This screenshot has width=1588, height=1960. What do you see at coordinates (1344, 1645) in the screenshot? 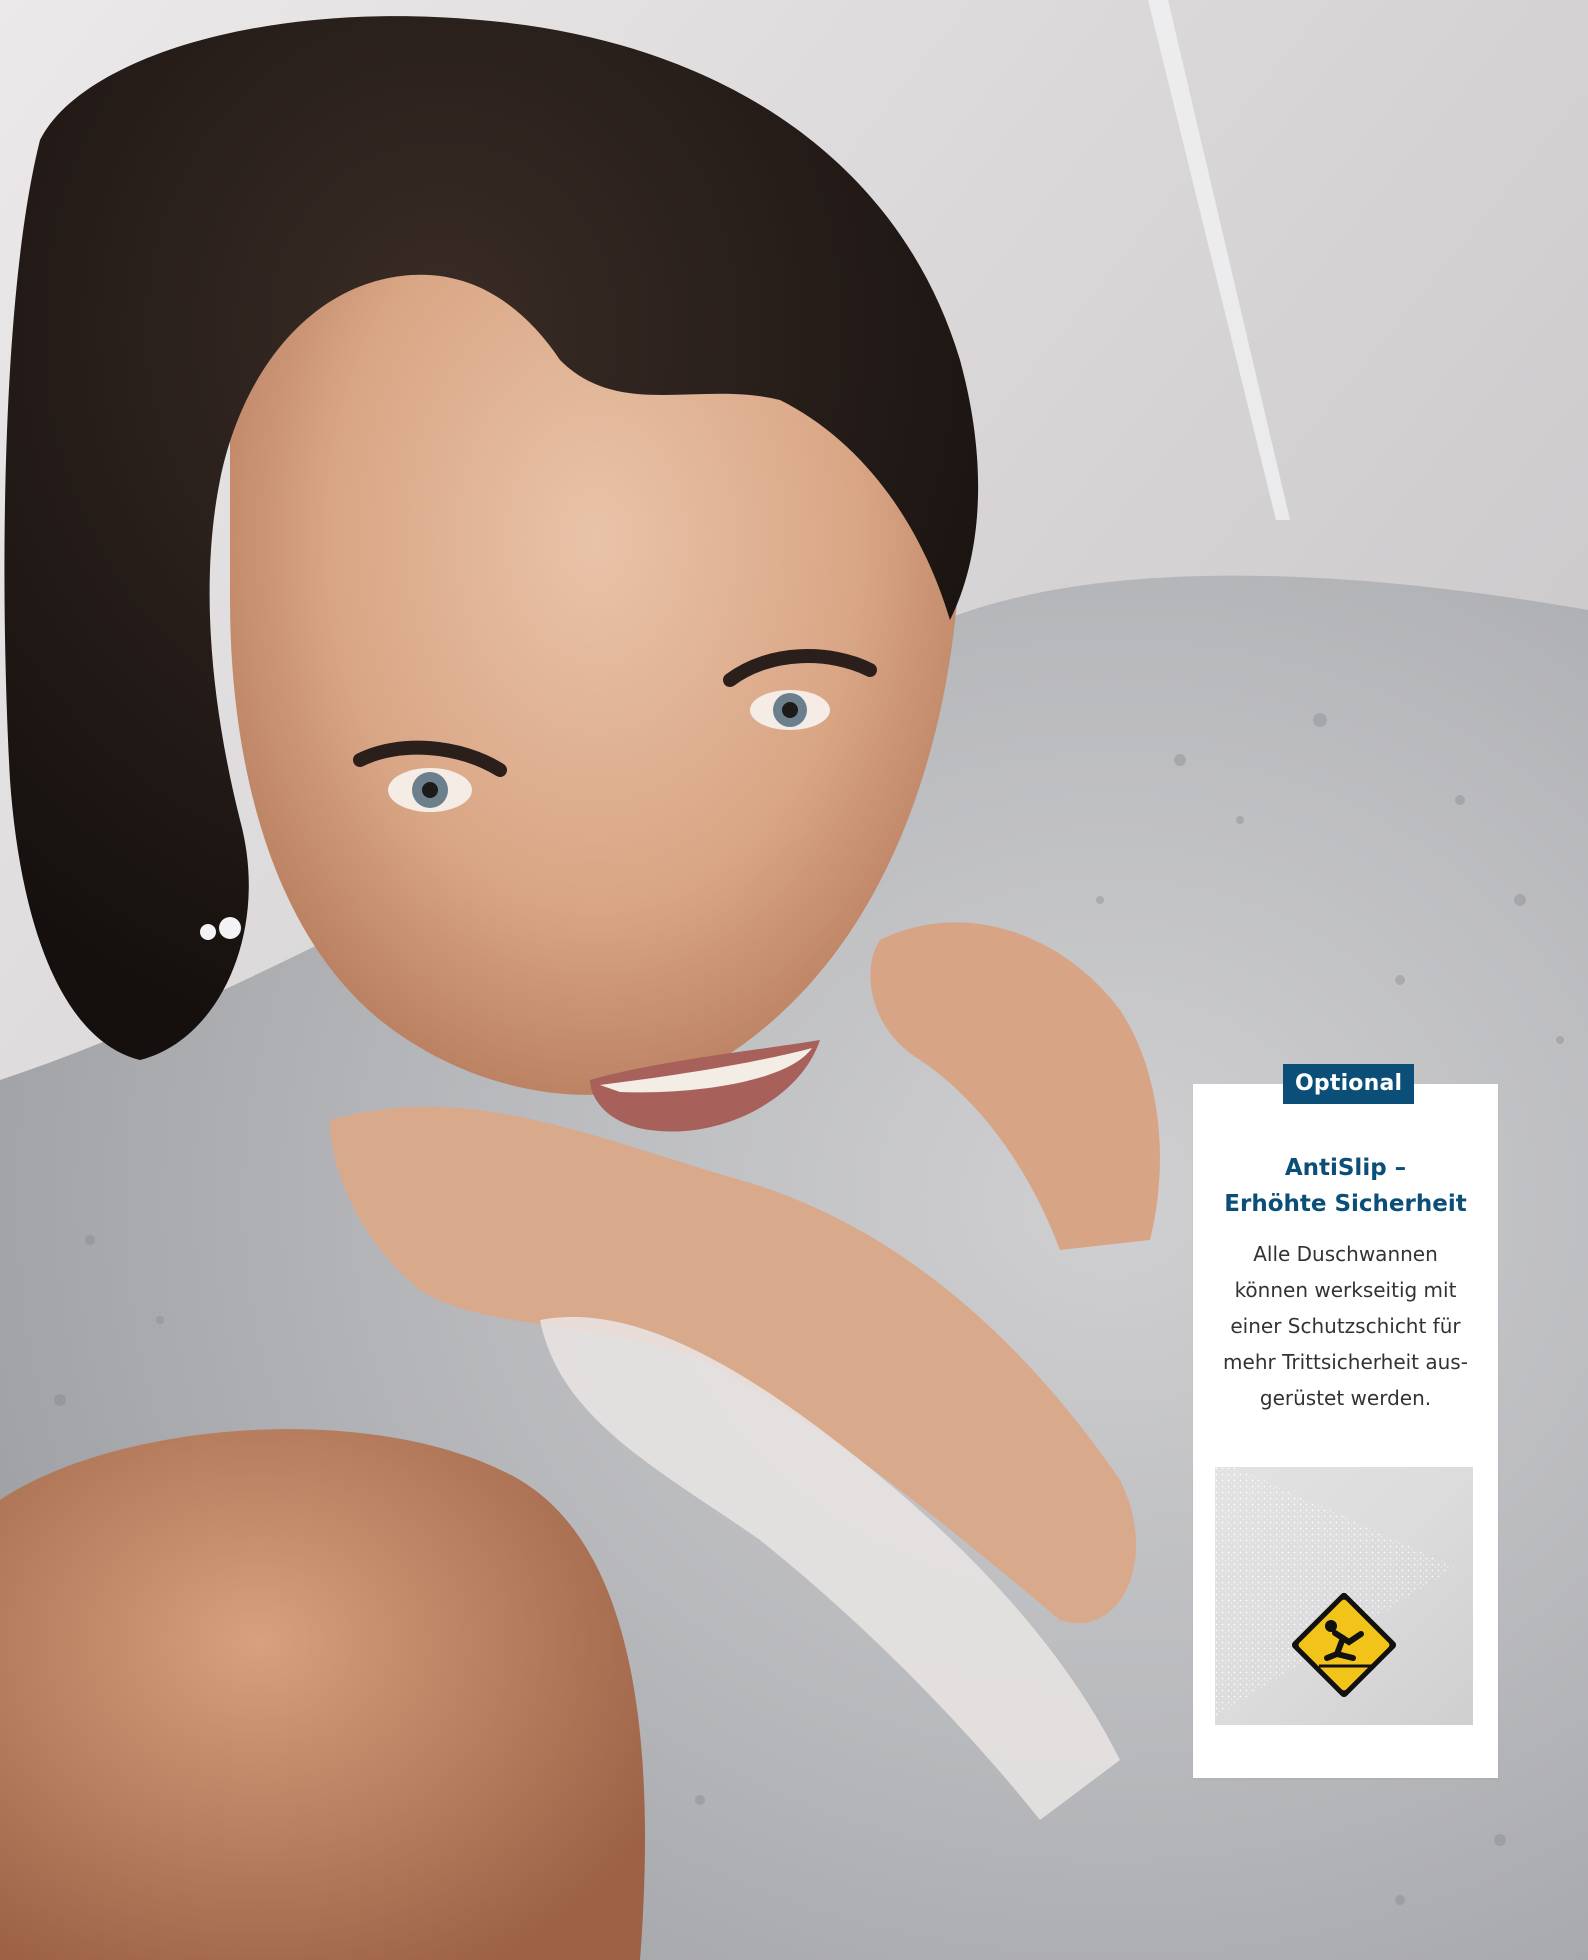
I see `slip-warning-icon` at bounding box center [1344, 1645].